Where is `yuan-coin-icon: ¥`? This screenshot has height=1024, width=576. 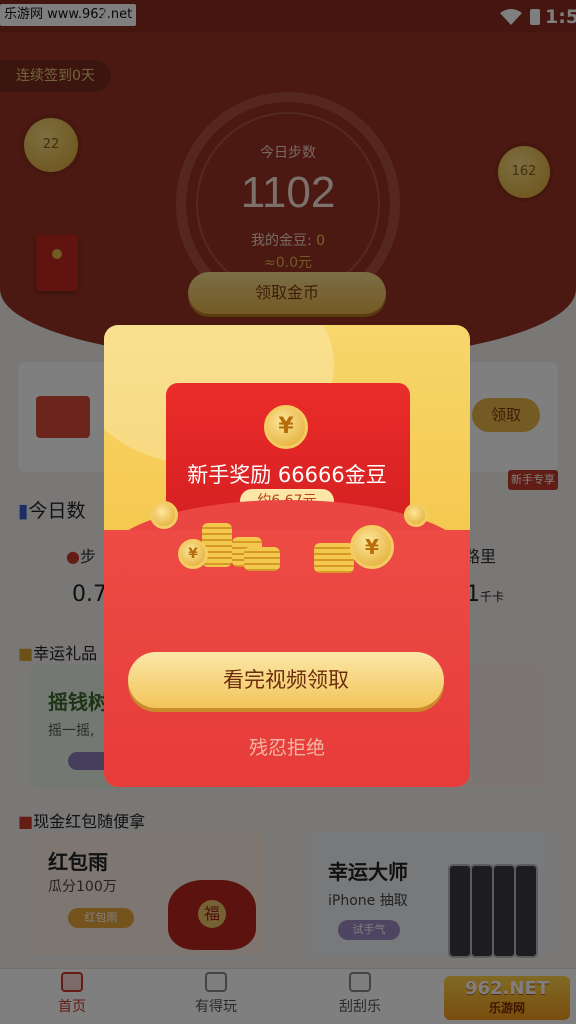 yuan-coin-icon: ¥ is located at coordinates (286, 427).